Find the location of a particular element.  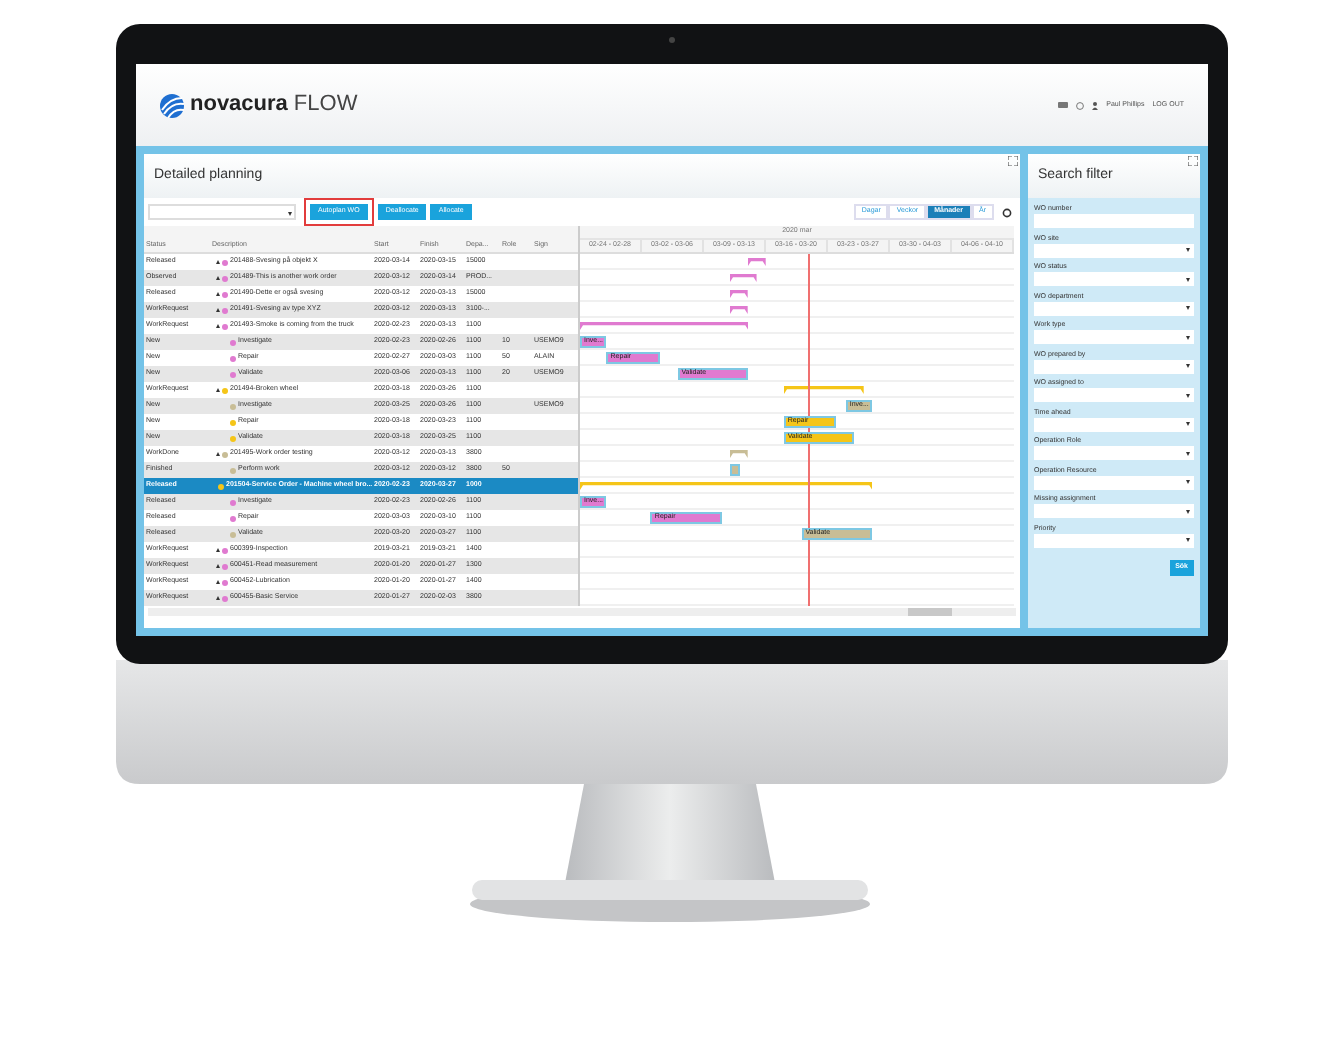

input-field is located at coordinates (1114, 221).